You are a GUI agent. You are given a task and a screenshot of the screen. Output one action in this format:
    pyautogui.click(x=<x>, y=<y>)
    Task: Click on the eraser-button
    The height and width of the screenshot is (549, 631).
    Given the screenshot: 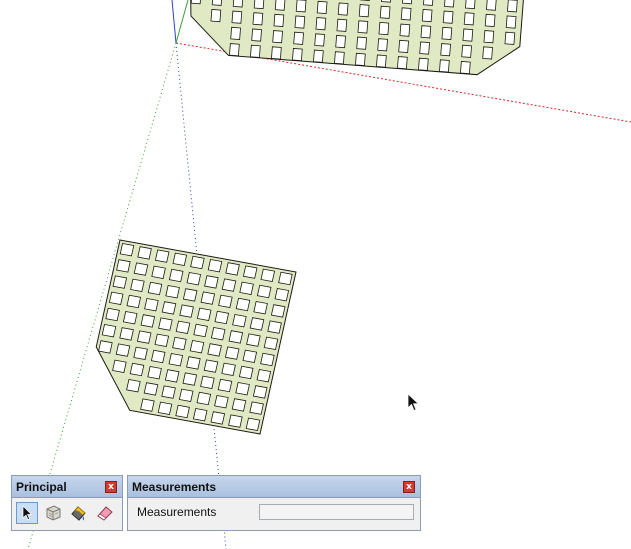 What is the action you would take?
    pyautogui.click(x=105, y=513)
    